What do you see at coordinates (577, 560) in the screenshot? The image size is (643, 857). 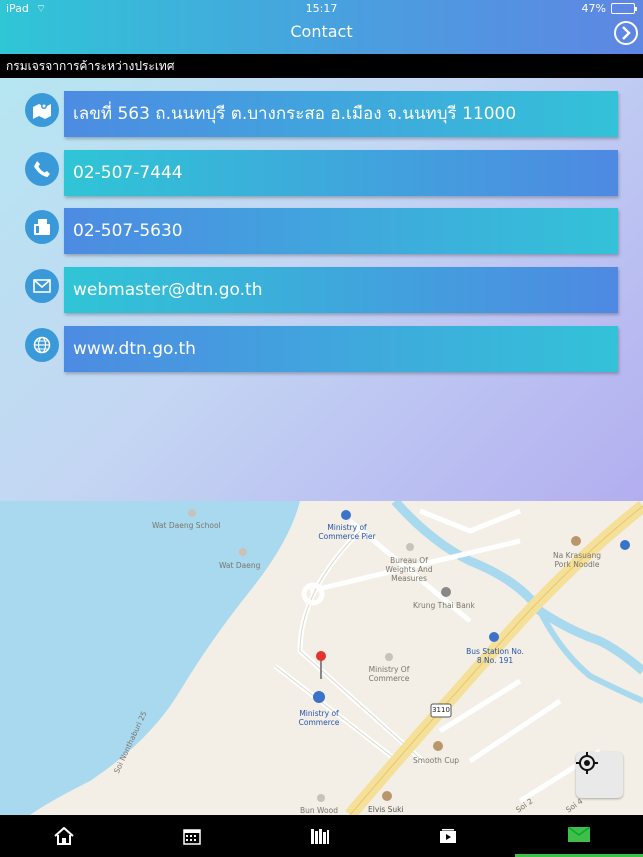 I see `map-label: Na Krasuang Pork Noodle` at bounding box center [577, 560].